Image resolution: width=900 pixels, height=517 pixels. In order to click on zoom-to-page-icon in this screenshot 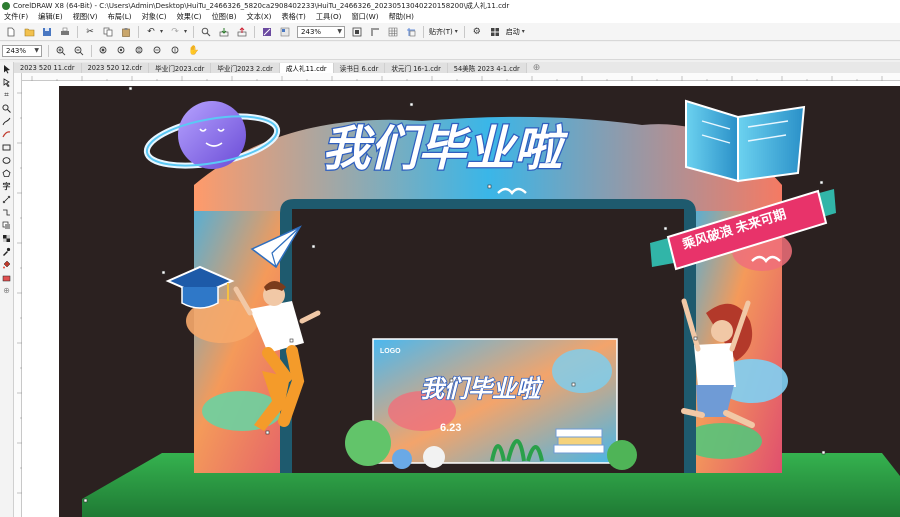, I will do `click(140, 51)`.